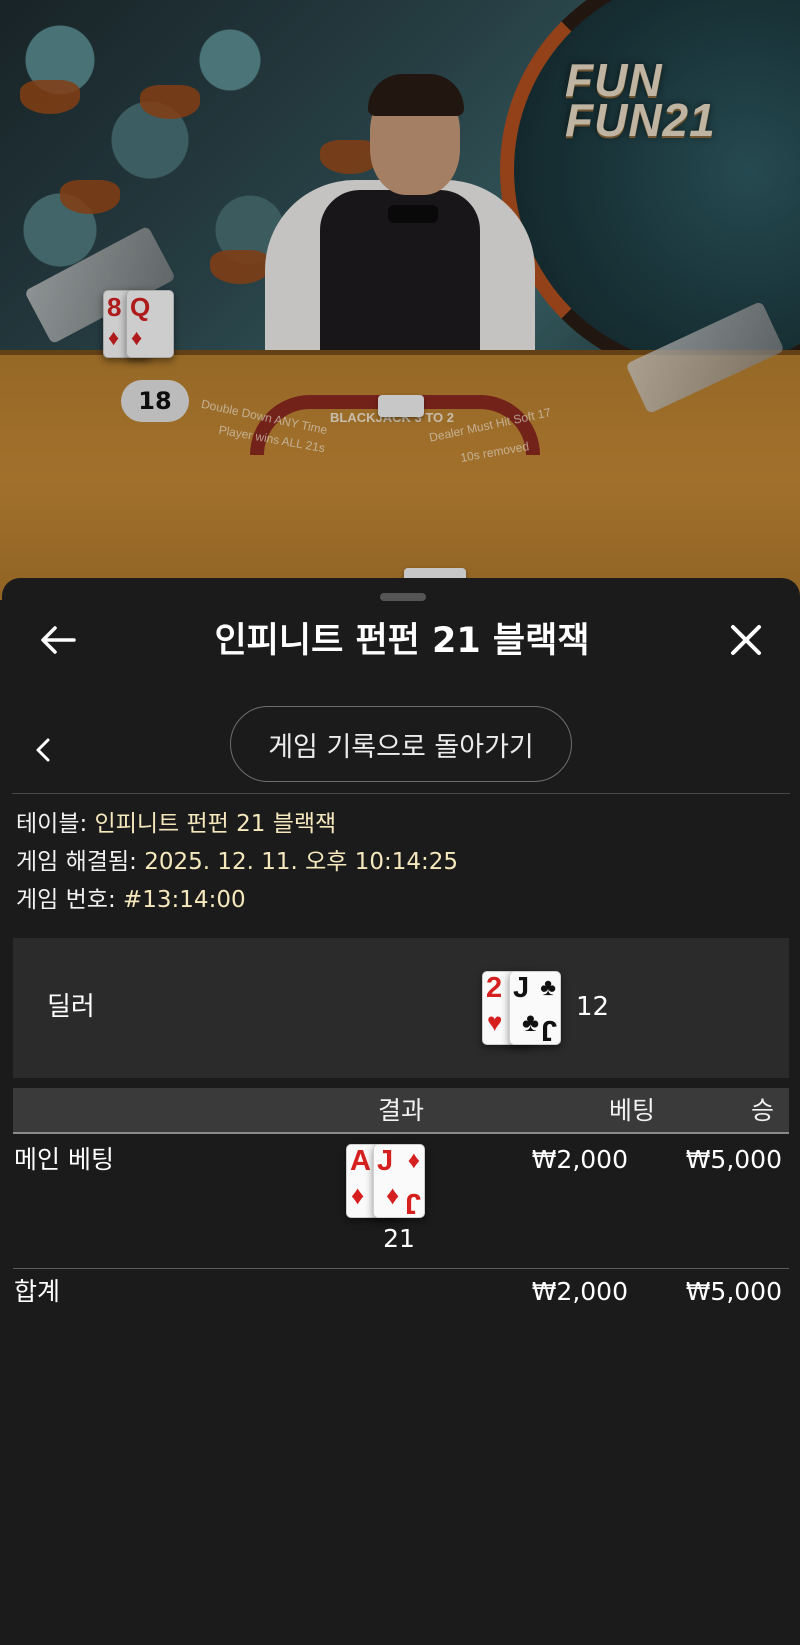 Image resolution: width=800 pixels, height=1645 pixels. What do you see at coordinates (632, 1110) in the screenshot?
I see `bet-column-header: 베팅` at bounding box center [632, 1110].